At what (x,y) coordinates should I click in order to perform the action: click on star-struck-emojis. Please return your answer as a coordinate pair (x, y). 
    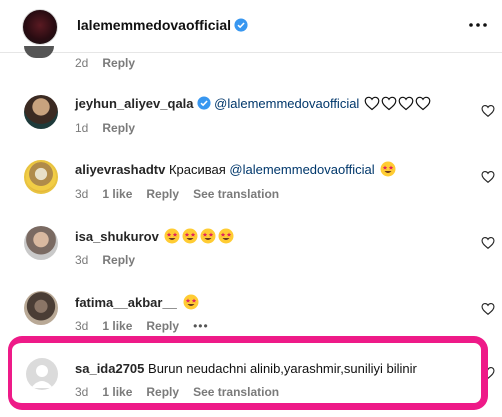
    Looking at the image, I should click on (198, 236).